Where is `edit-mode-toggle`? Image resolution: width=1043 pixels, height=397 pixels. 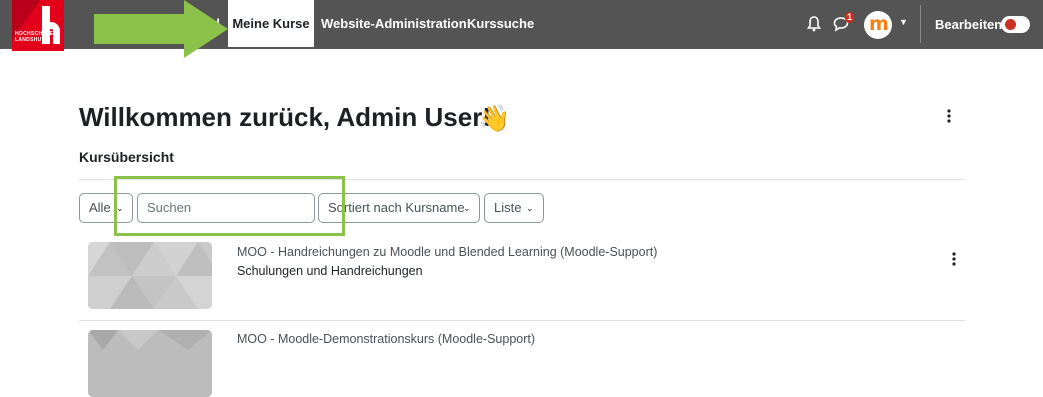
edit-mode-toggle is located at coordinates (1015, 24).